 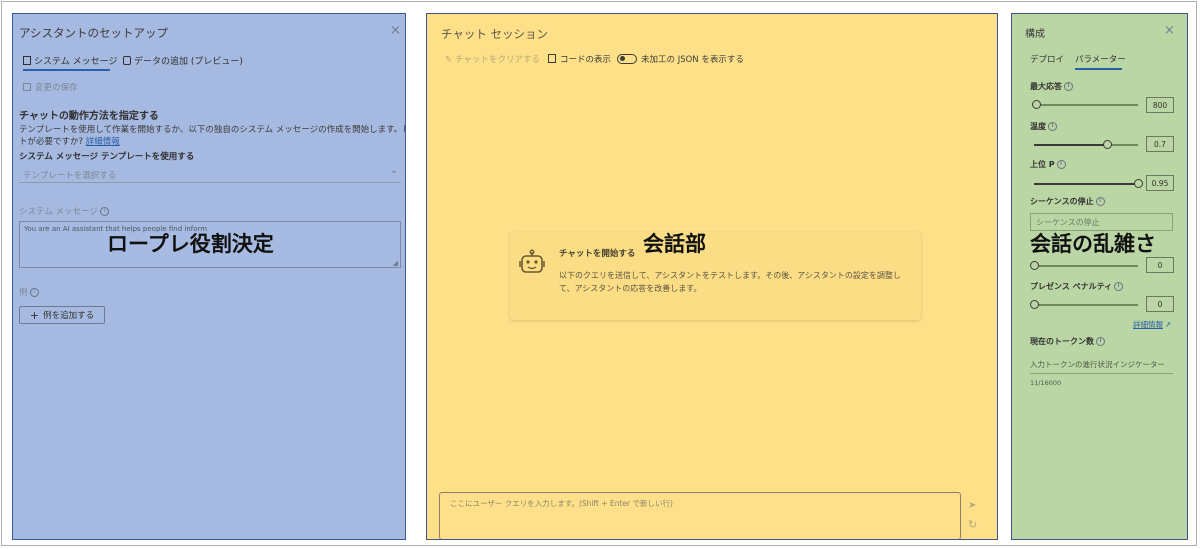 I want to click on robot-icon, so click(x=532, y=265).